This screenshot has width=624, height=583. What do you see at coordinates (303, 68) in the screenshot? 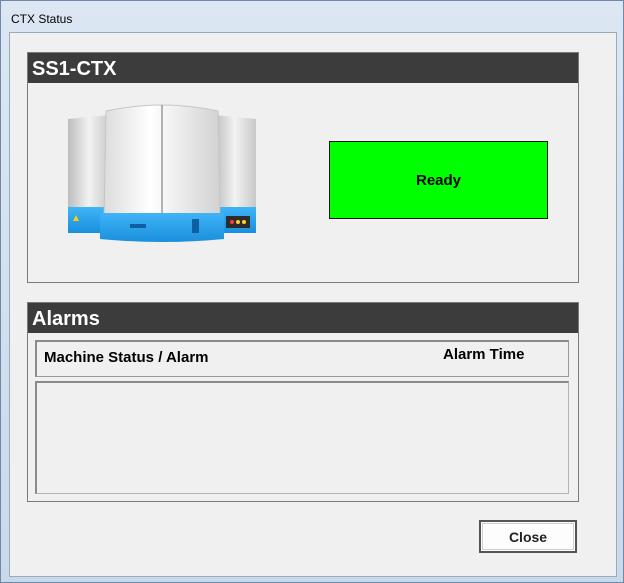
I see `machine-panel-header: SS1-CTX` at bounding box center [303, 68].